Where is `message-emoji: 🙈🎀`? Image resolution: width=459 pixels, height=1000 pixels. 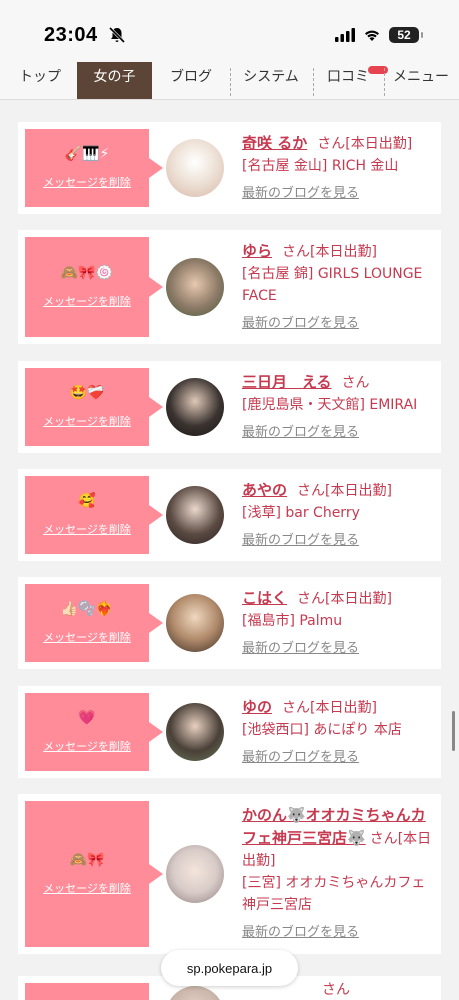 message-emoji: 🙈🎀 is located at coordinates (87, 860).